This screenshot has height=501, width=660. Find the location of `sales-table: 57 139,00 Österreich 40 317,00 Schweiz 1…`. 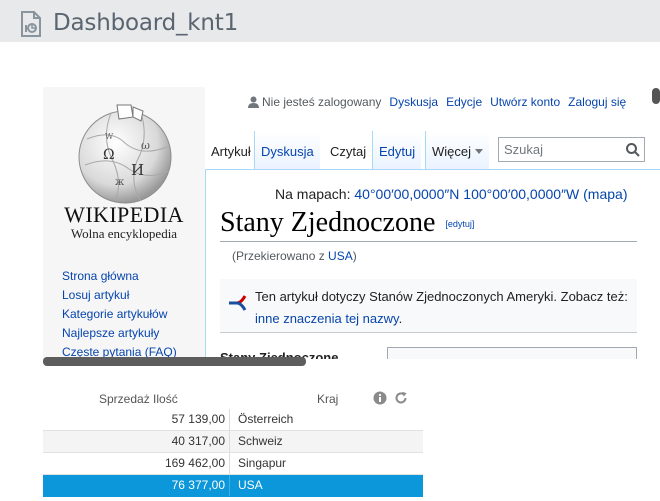

sales-table: 57 139,00 Österreich 40 317,00 Schweiz 1… is located at coordinates (233, 453).